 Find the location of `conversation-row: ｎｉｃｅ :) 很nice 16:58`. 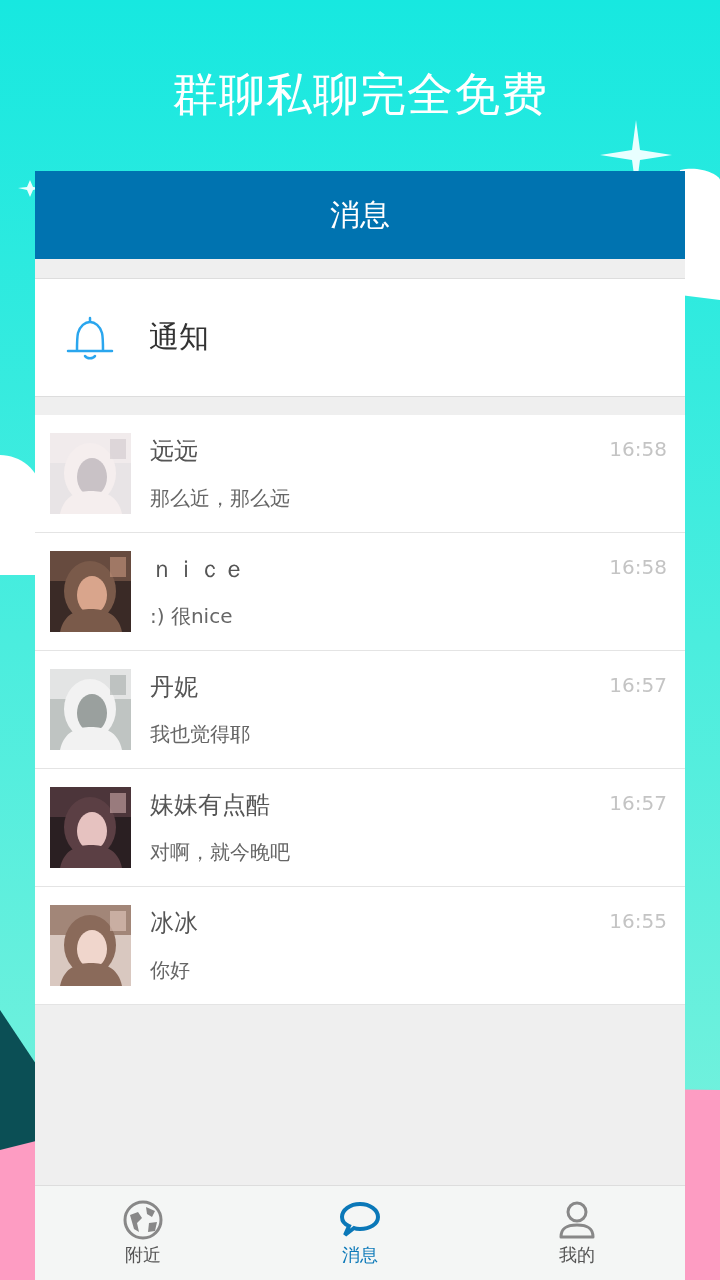

conversation-row: ｎｉｃｅ :) 很nice 16:58 is located at coordinates (360, 592).